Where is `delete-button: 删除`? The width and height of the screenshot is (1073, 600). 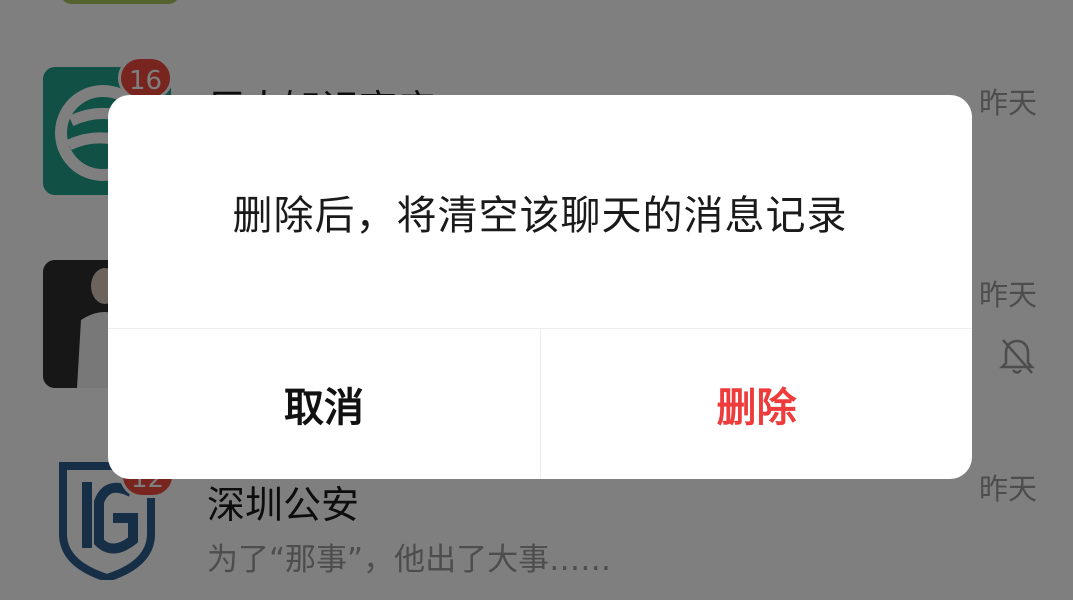
delete-button: 删除 is located at coordinates (756, 404).